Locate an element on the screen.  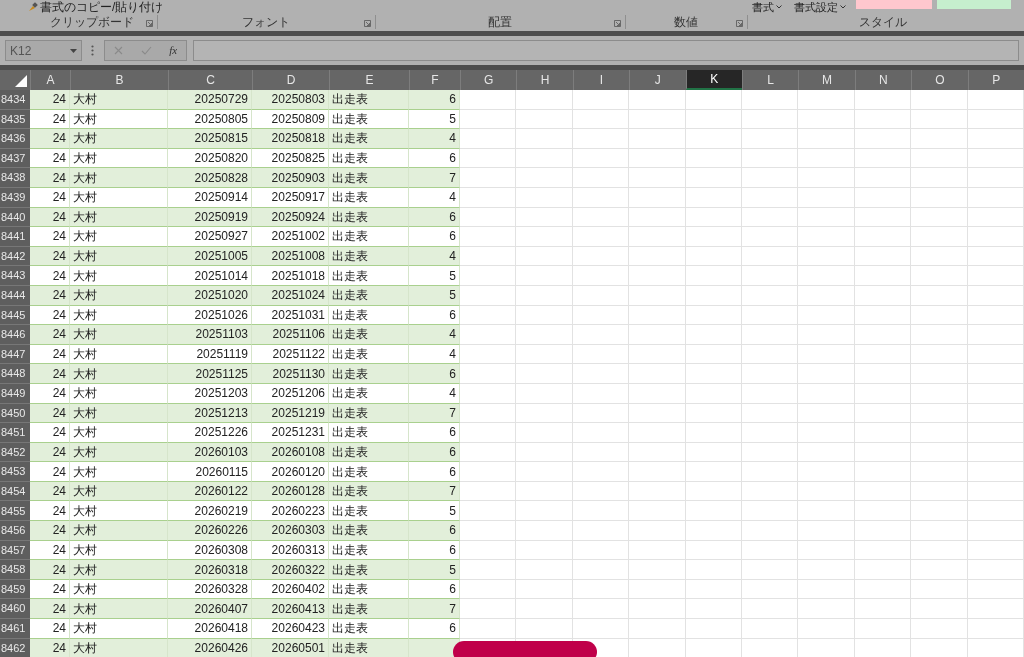
cancel-icon is located at coordinates (118, 50).